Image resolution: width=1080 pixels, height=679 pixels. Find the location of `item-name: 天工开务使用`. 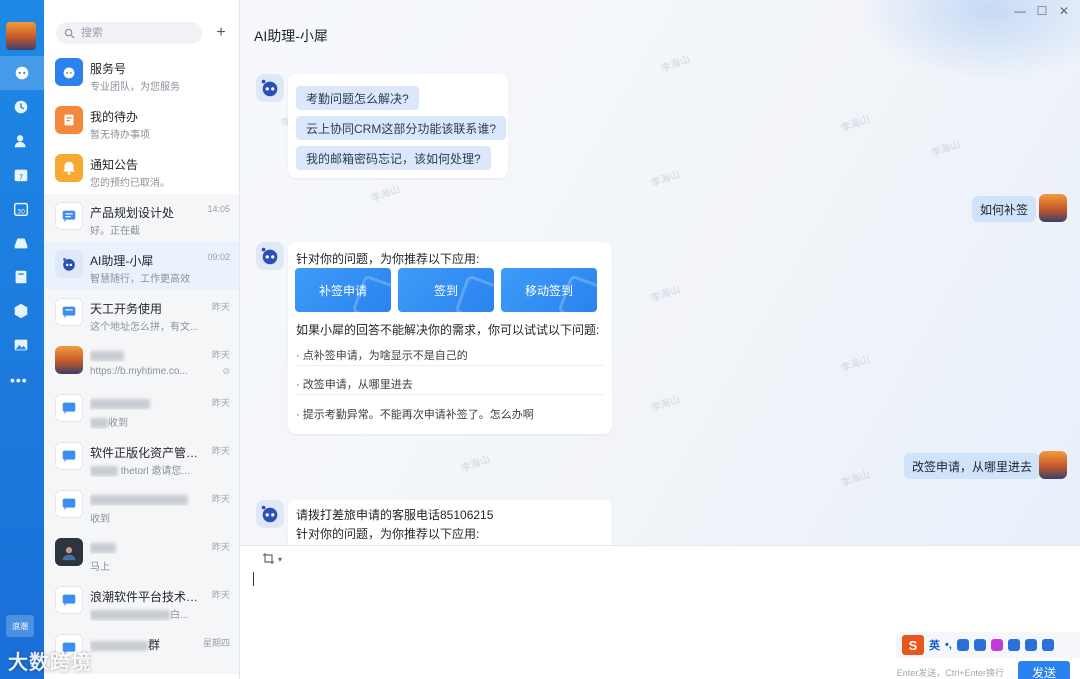

item-name: 天工开务使用 is located at coordinates (126, 309).